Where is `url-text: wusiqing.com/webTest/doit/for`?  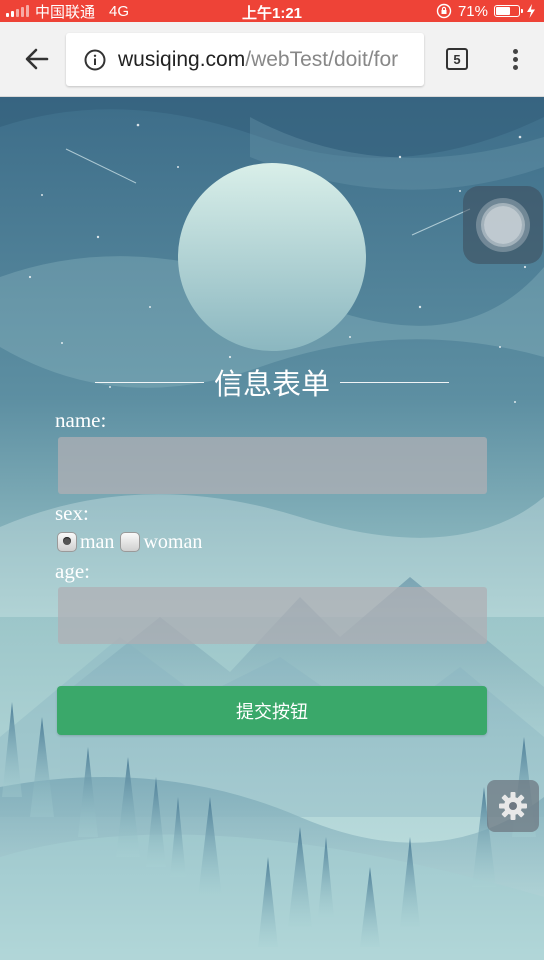 url-text: wusiqing.com/webTest/doit/for is located at coordinates (258, 60).